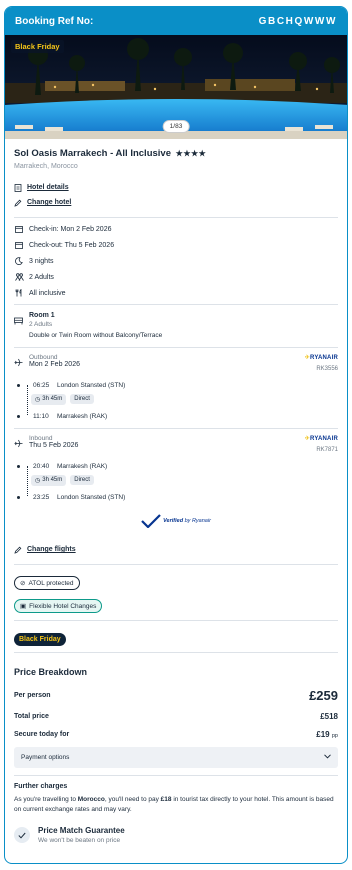 Image resolution: width=352 pixels, height=870 pixels. What do you see at coordinates (91, 497) in the screenshot?
I see `arrival-airport: London Stansted (STN)` at bounding box center [91, 497].